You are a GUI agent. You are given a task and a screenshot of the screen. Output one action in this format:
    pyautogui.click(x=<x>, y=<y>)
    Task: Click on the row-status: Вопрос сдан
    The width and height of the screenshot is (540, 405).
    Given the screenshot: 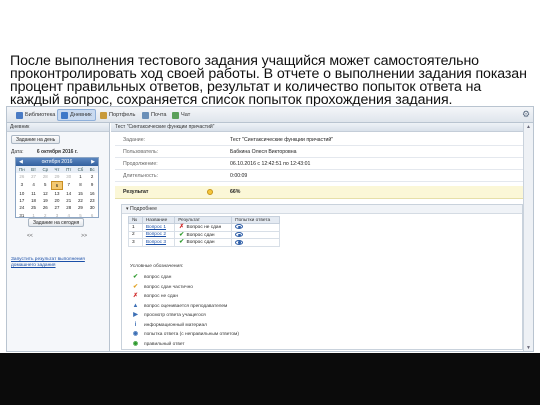 What is the action you would take?
    pyautogui.click(x=200, y=235)
    